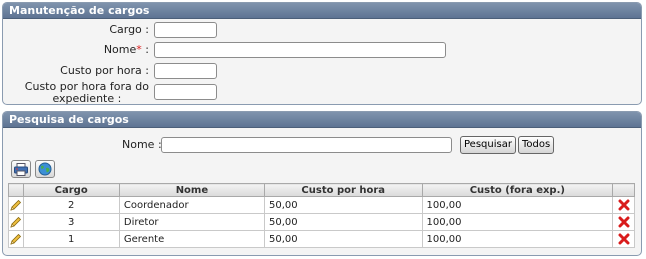  I want to click on globe-button, so click(45, 169).